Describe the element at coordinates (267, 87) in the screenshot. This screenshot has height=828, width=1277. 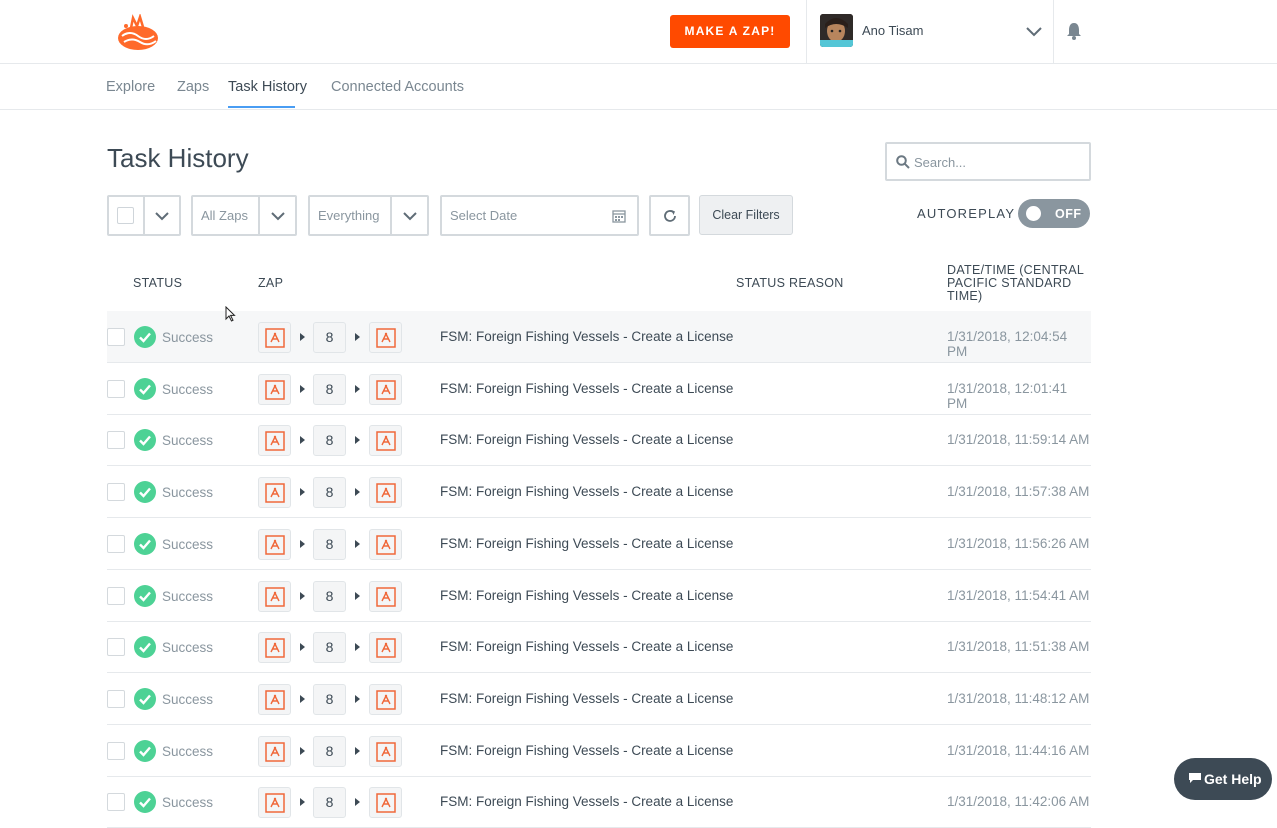
I see `tab-task-history: Task History` at that location.